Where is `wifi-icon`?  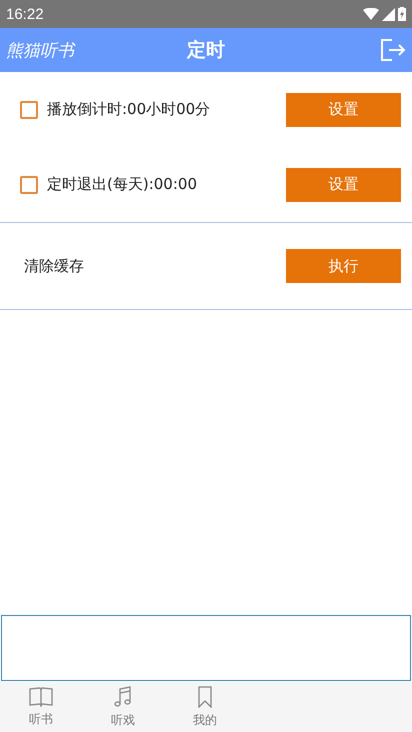
wifi-icon is located at coordinates (371, 14).